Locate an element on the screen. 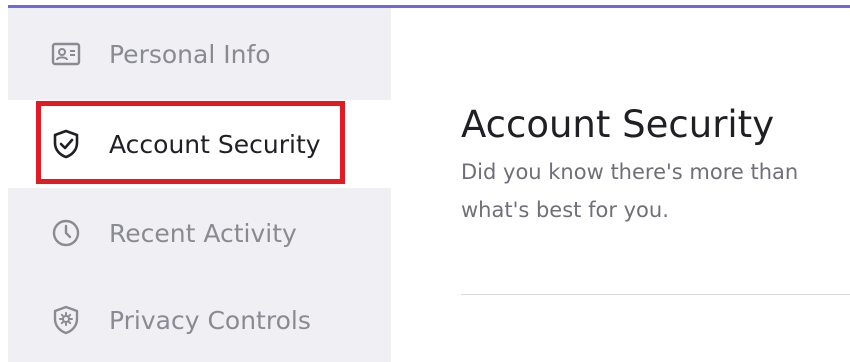  top-accent-border is located at coordinates (425, 4).